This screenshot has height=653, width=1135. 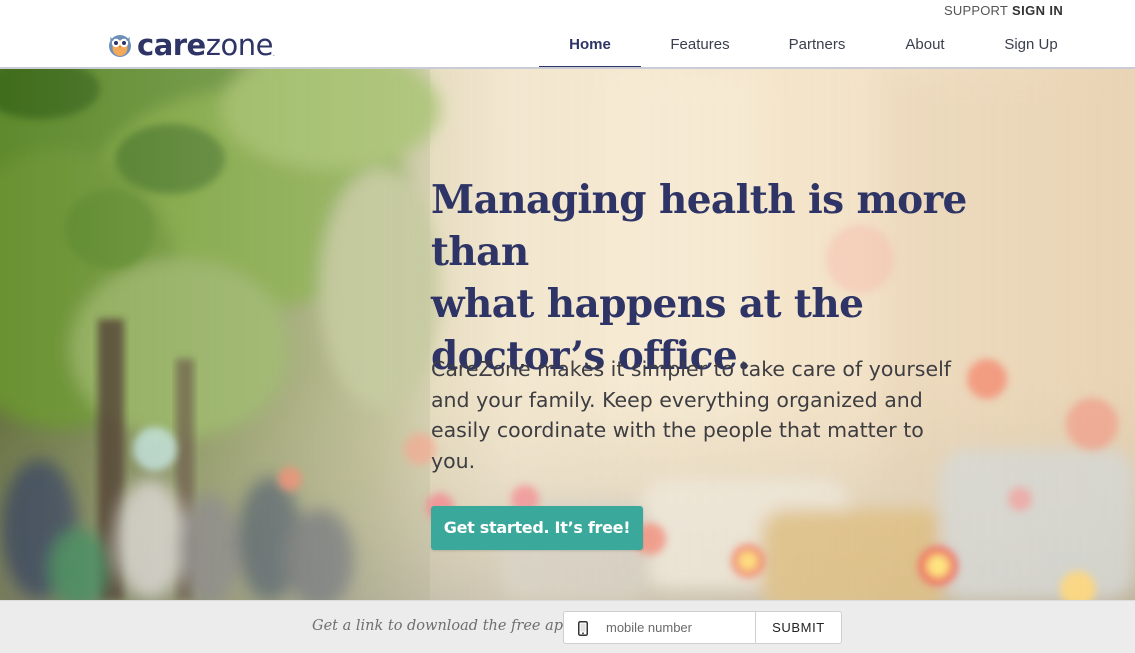 I want to click on carezone-logo: carezone ., so click(x=191, y=45).